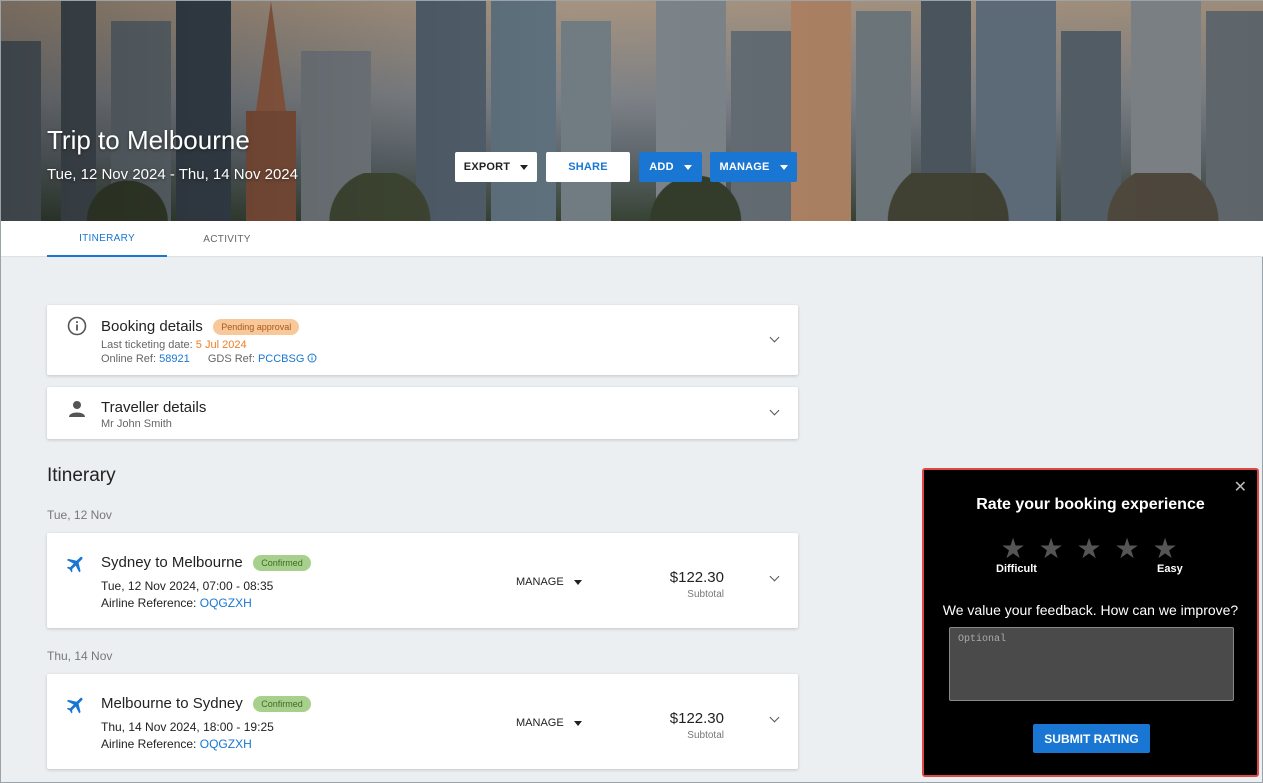  What do you see at coordinates (256, 326) in the screenshot?
I see `pending-status-badge: Pending approval` at bounding box center [256, 326].